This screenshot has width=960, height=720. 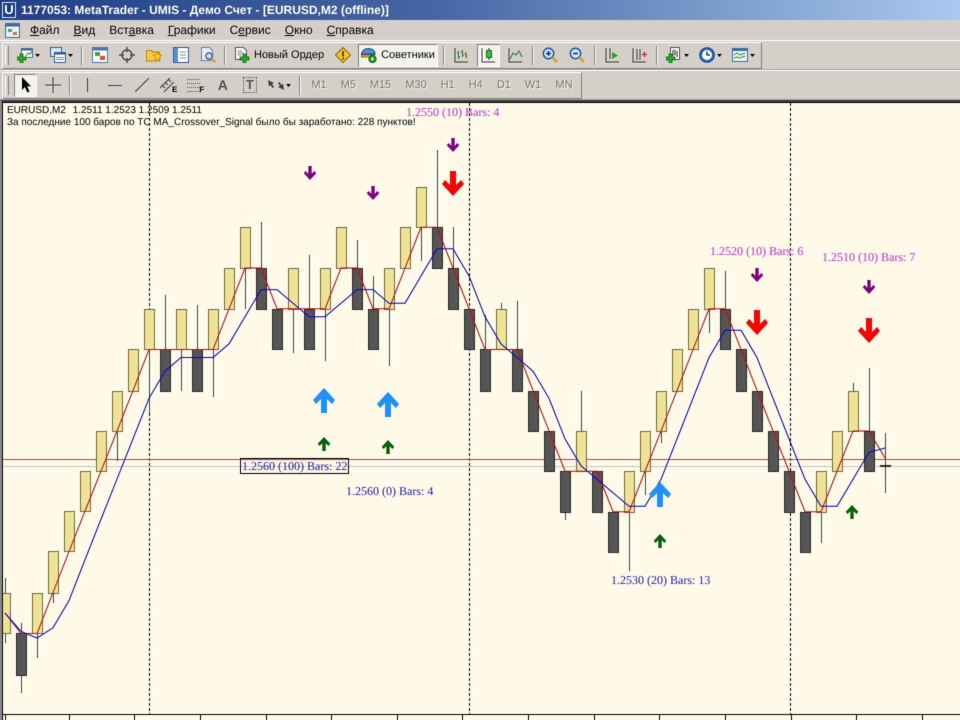 I want to click on menu-item: Сервис, so click(x=250, y=30).